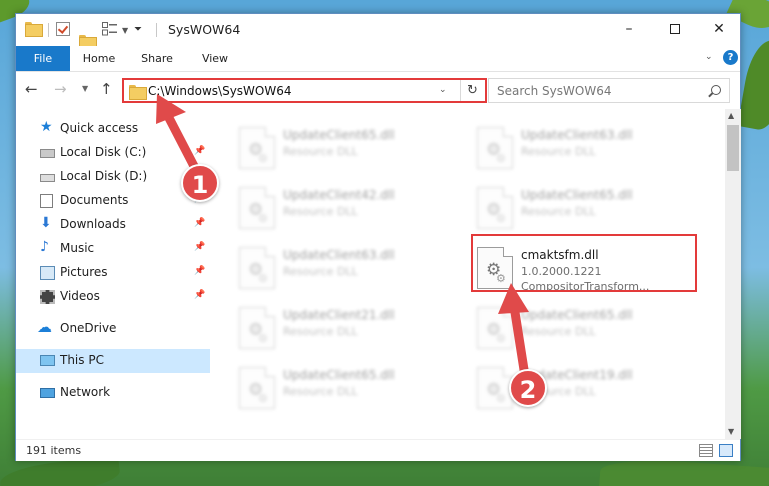 The image size is (769, 486). I want to click on folder-icon, so click(34, 29).